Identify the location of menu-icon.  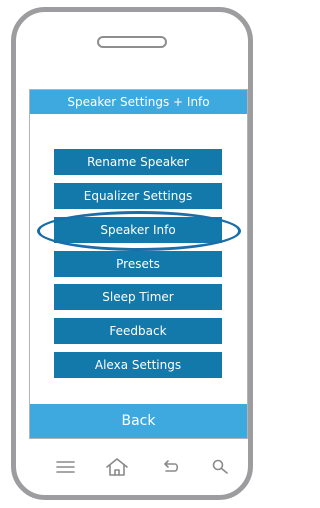
(66, 467).